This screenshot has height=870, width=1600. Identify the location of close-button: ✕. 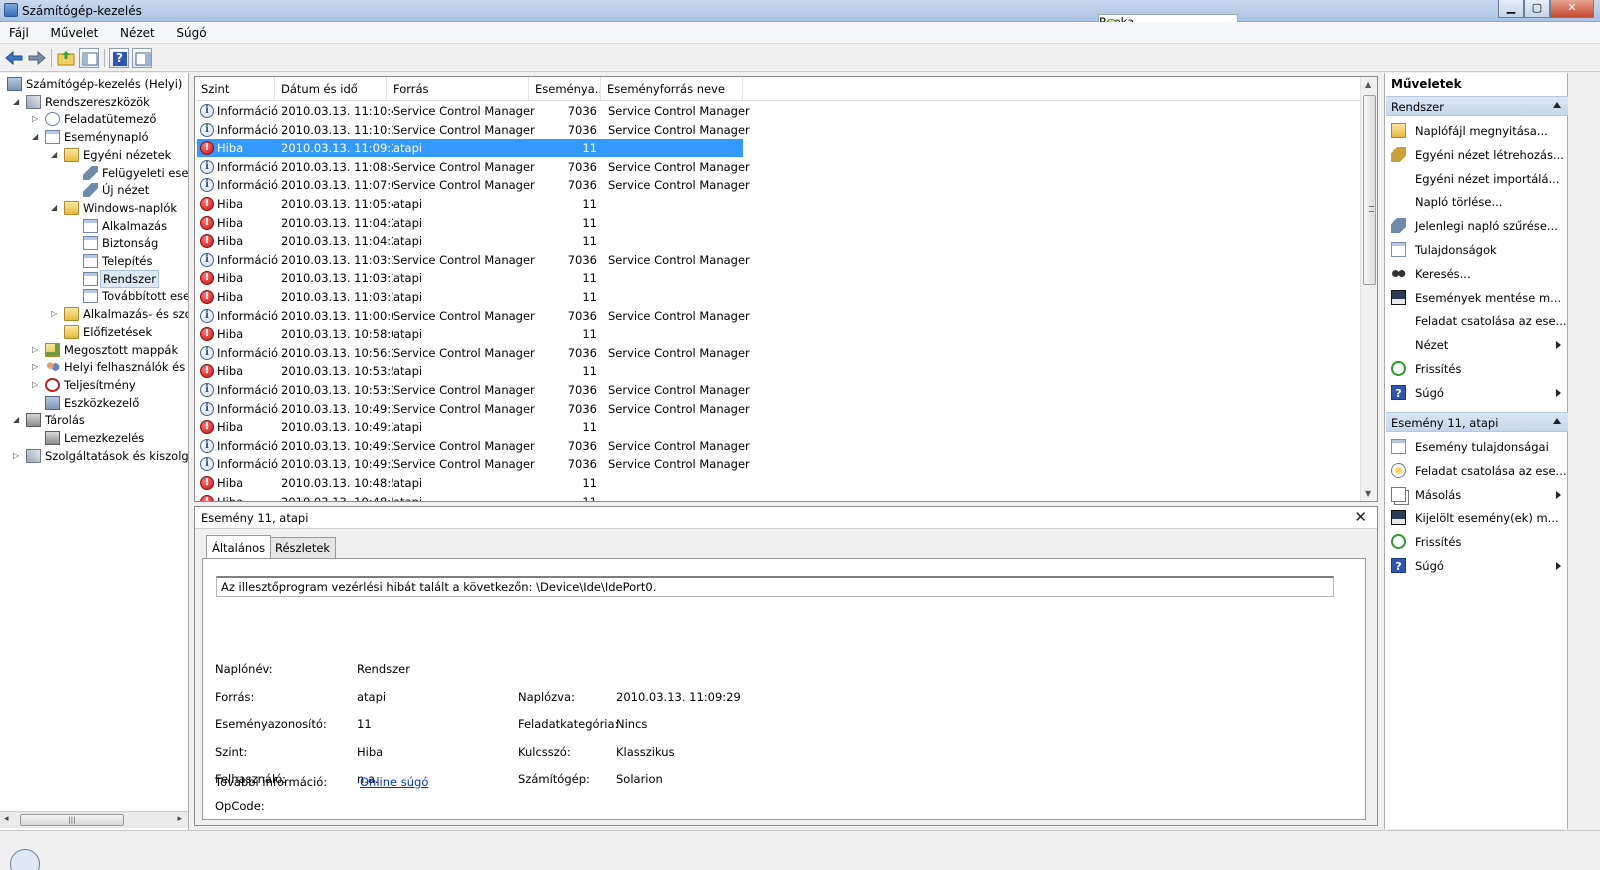
(1572, 9).